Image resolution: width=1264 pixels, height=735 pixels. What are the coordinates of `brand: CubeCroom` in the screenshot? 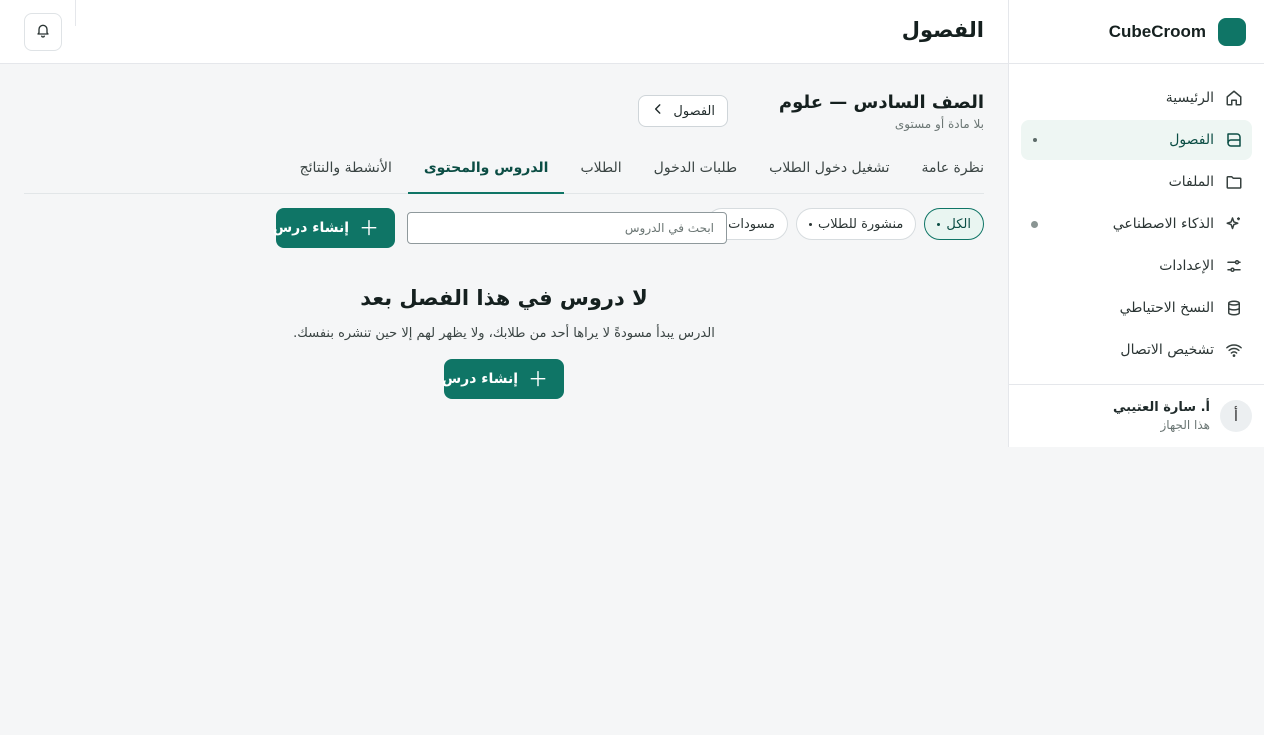 It's located at (1136, 32).